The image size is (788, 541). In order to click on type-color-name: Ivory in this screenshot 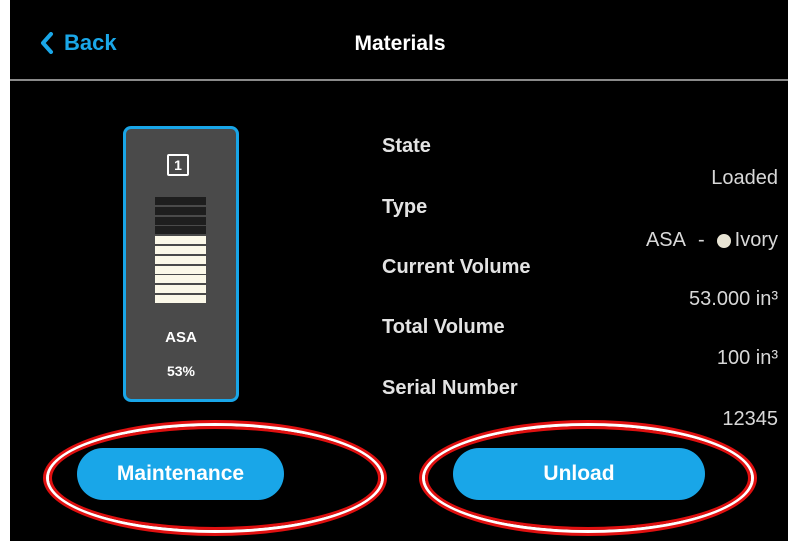, I will do `click(756, 240)`.